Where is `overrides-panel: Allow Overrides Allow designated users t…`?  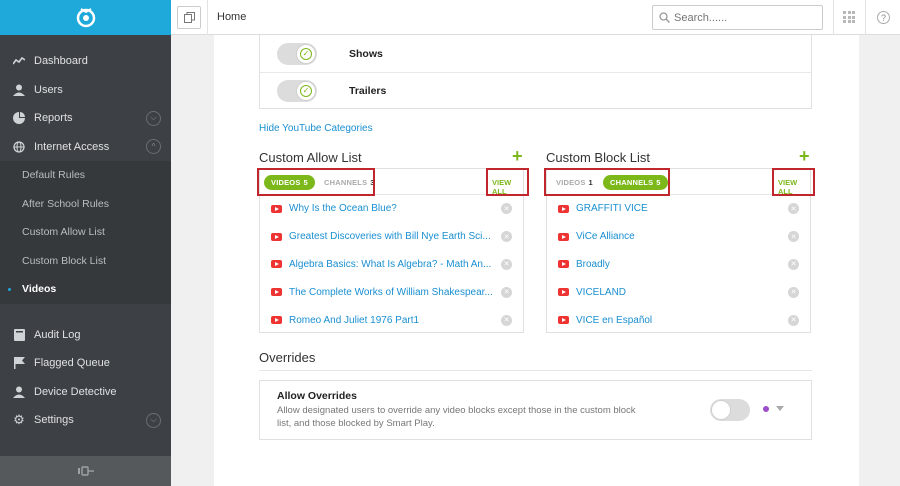
overrides-panel: Allow Overrides Allow designated users t… is located at coordinates (535, 410).